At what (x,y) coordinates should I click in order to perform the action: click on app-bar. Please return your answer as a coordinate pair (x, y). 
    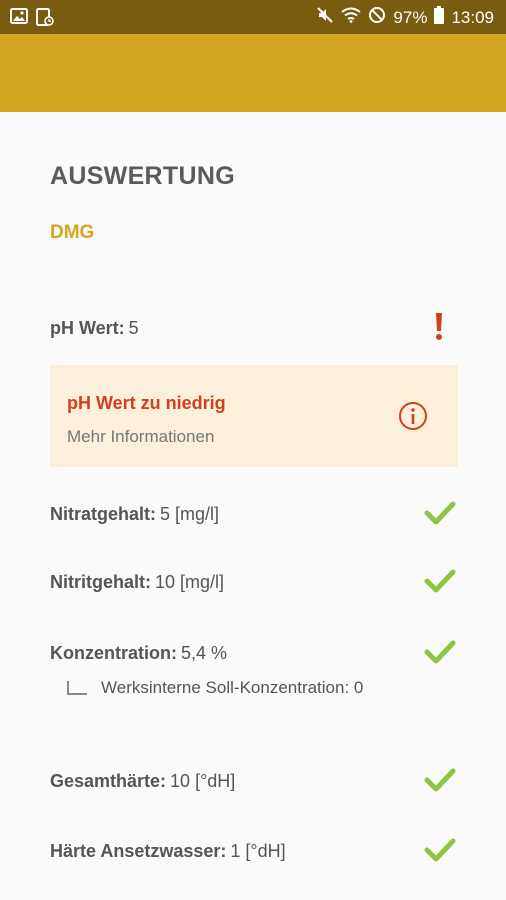
    Looking at the image, I should click on (253, 73).